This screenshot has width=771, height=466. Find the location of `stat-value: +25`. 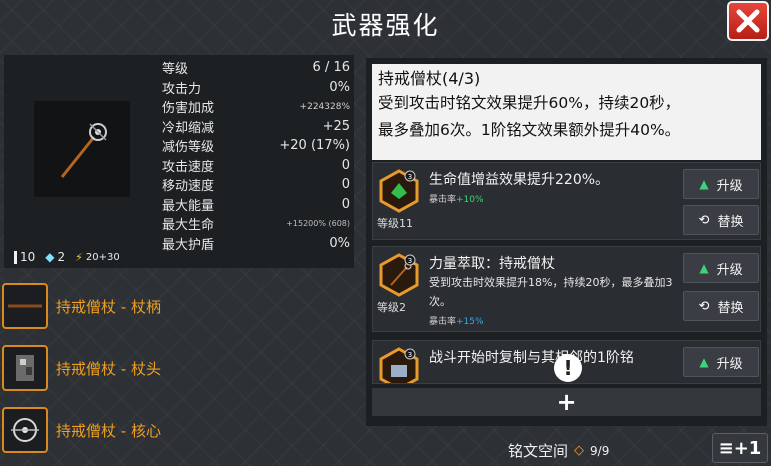

stat-value: +25 is located at coordinates (336, 126).